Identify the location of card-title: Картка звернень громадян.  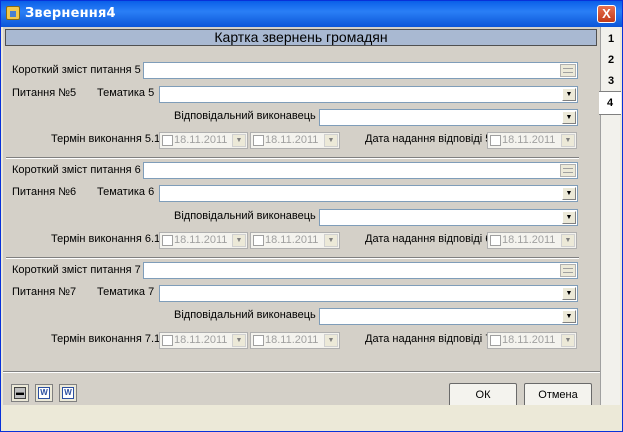
(301, 37).